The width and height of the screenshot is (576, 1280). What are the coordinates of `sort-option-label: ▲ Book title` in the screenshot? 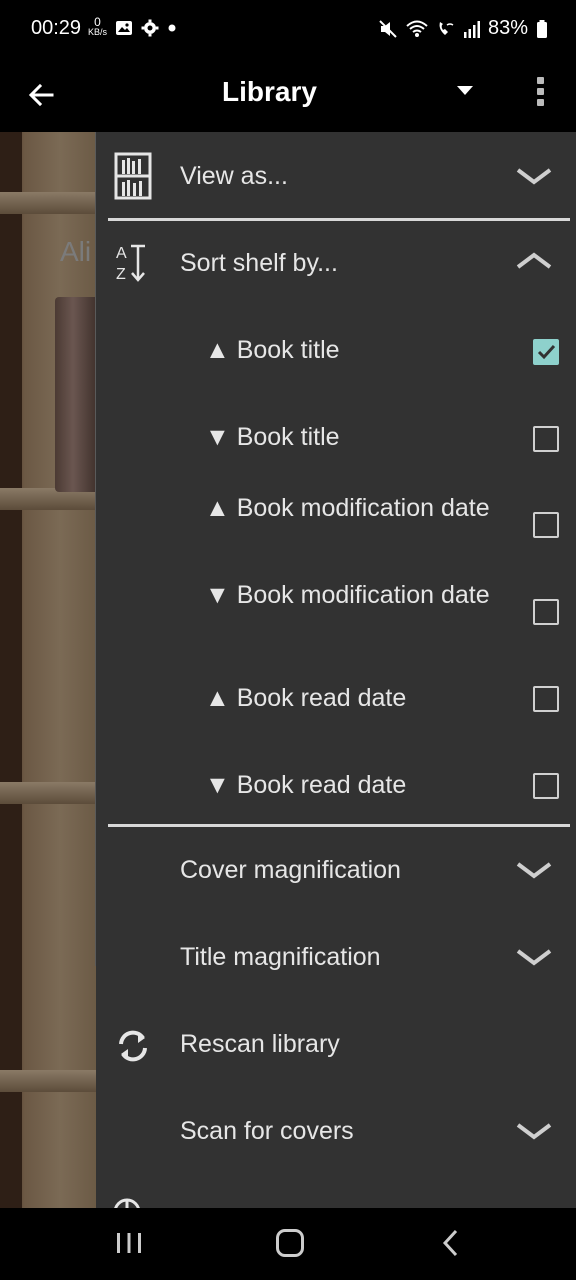 It's located at (272, 350).